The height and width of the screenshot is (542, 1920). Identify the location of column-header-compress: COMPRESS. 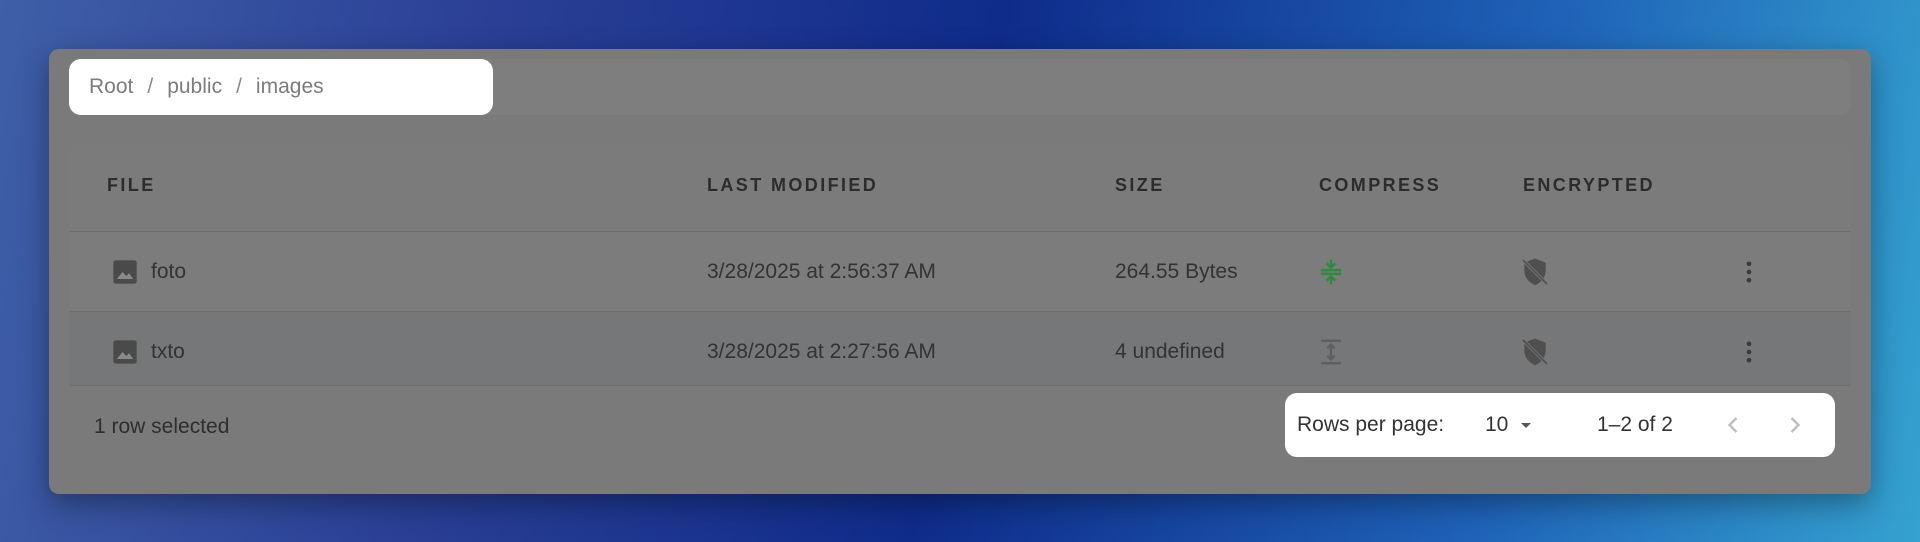
(1380, 185).